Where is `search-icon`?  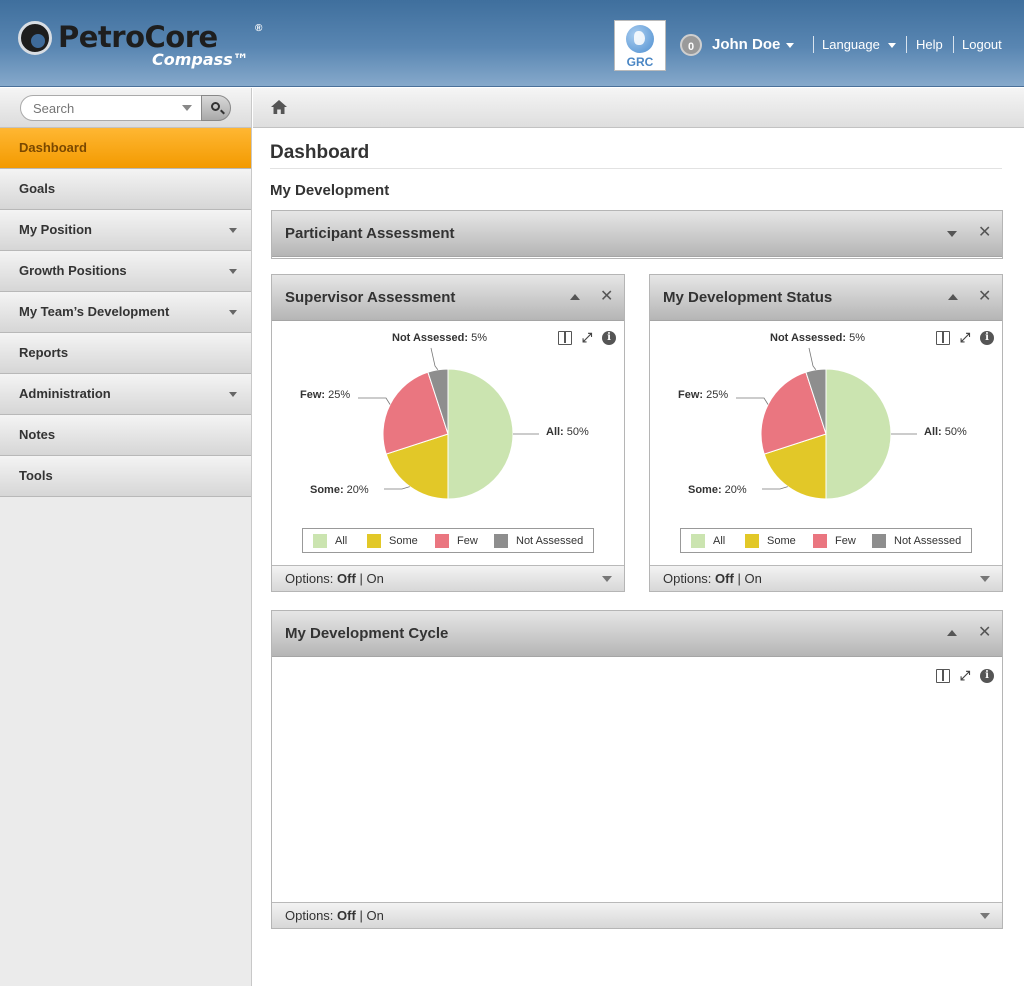
search-icon is located at coordinates (215, 106).